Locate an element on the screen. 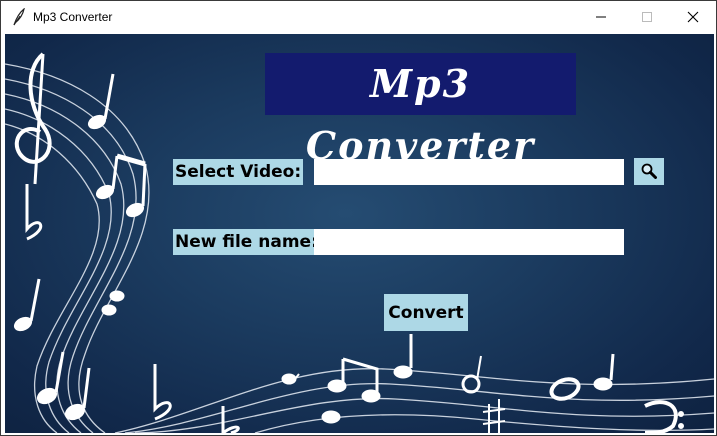 Image resolution: width=717 pixels, height=436 pixels. convert-button: Convert is located at coordinates (426, 312).